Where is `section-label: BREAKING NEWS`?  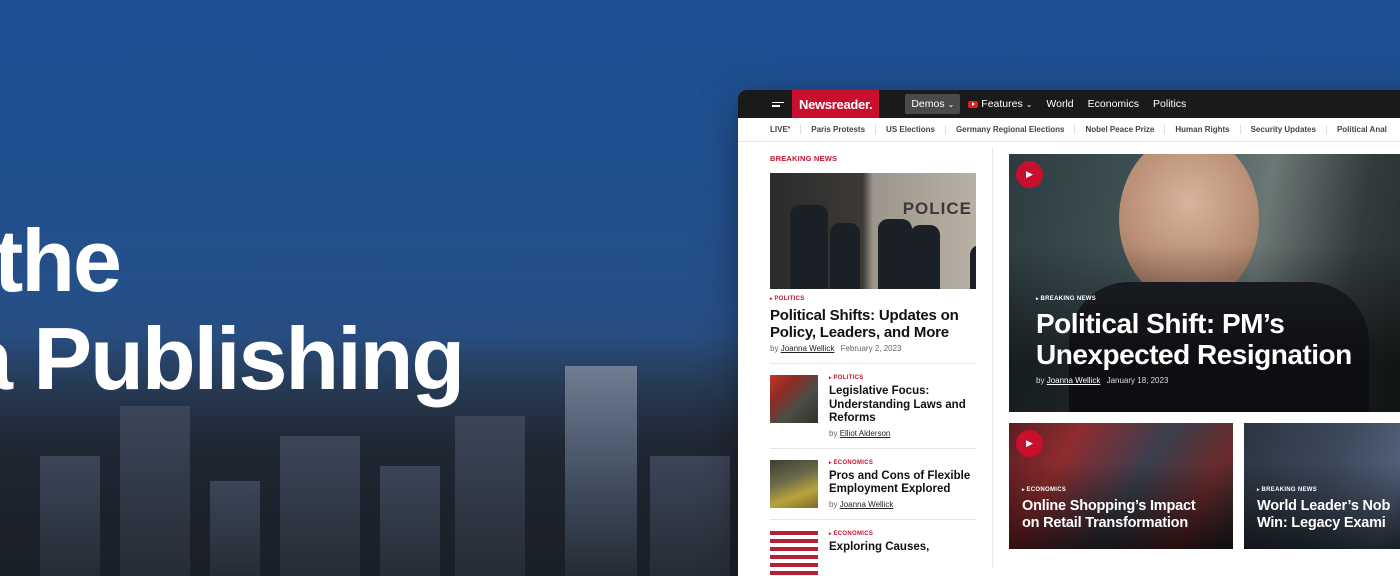
section-label: BREAKING NEWS is located at coordinates (804, 158).